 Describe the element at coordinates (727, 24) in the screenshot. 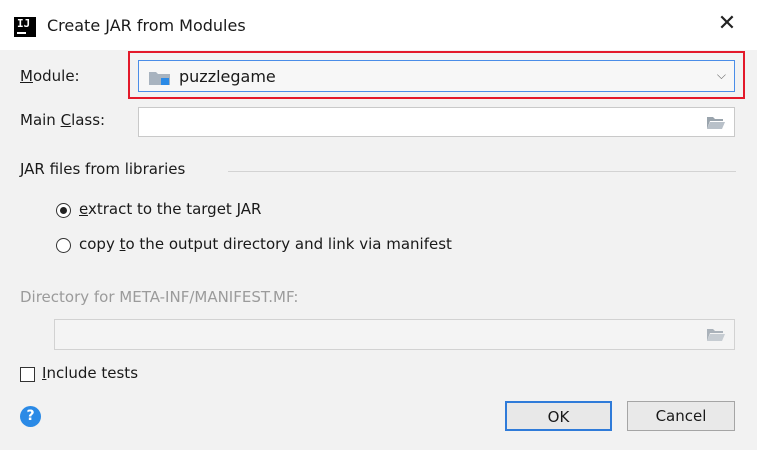

I see `close-icon: ✕` at that location.